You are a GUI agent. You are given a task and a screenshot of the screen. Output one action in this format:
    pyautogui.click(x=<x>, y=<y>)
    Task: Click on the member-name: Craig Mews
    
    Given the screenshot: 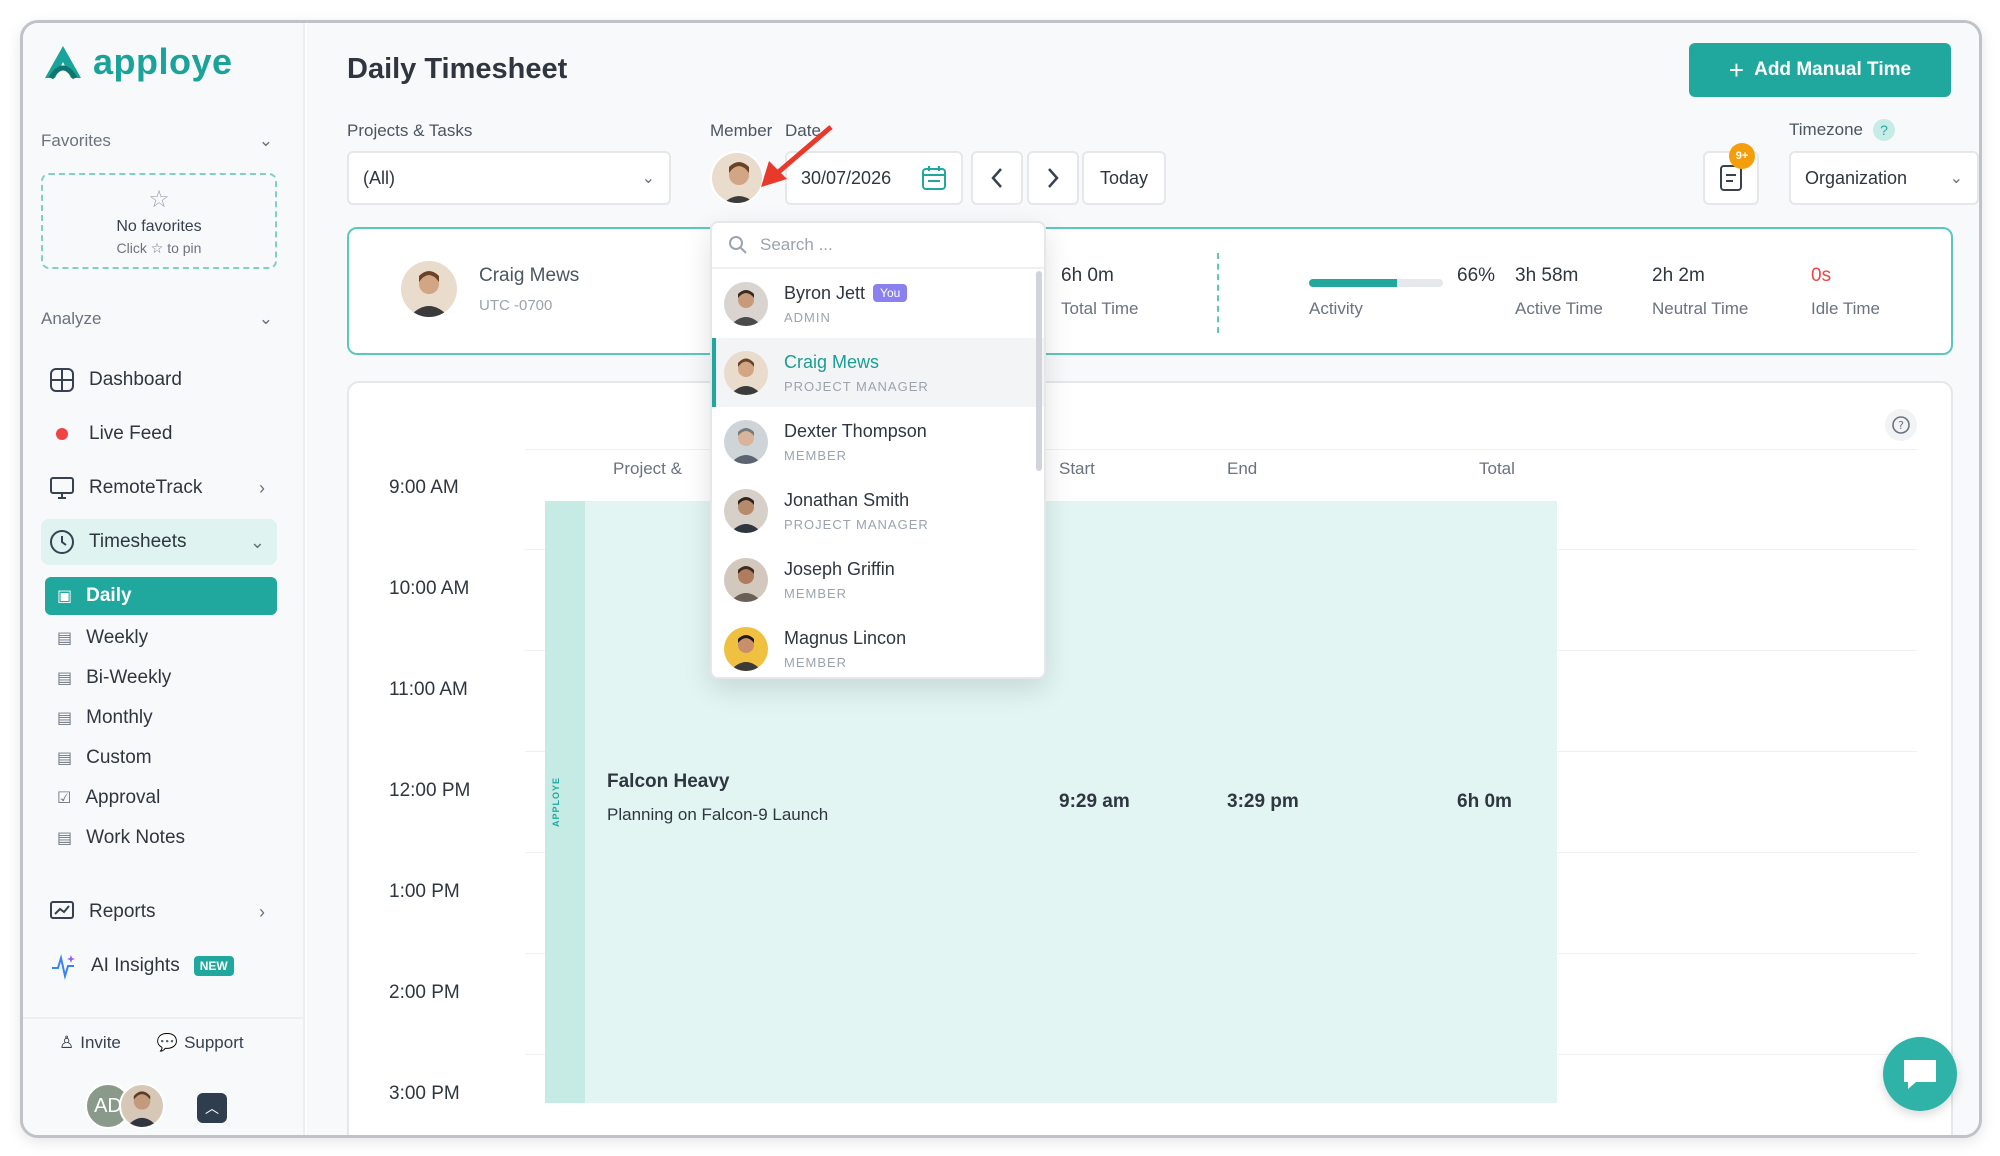 What is the action you would take?
    pyautogui.click(x=832, y=361)
    